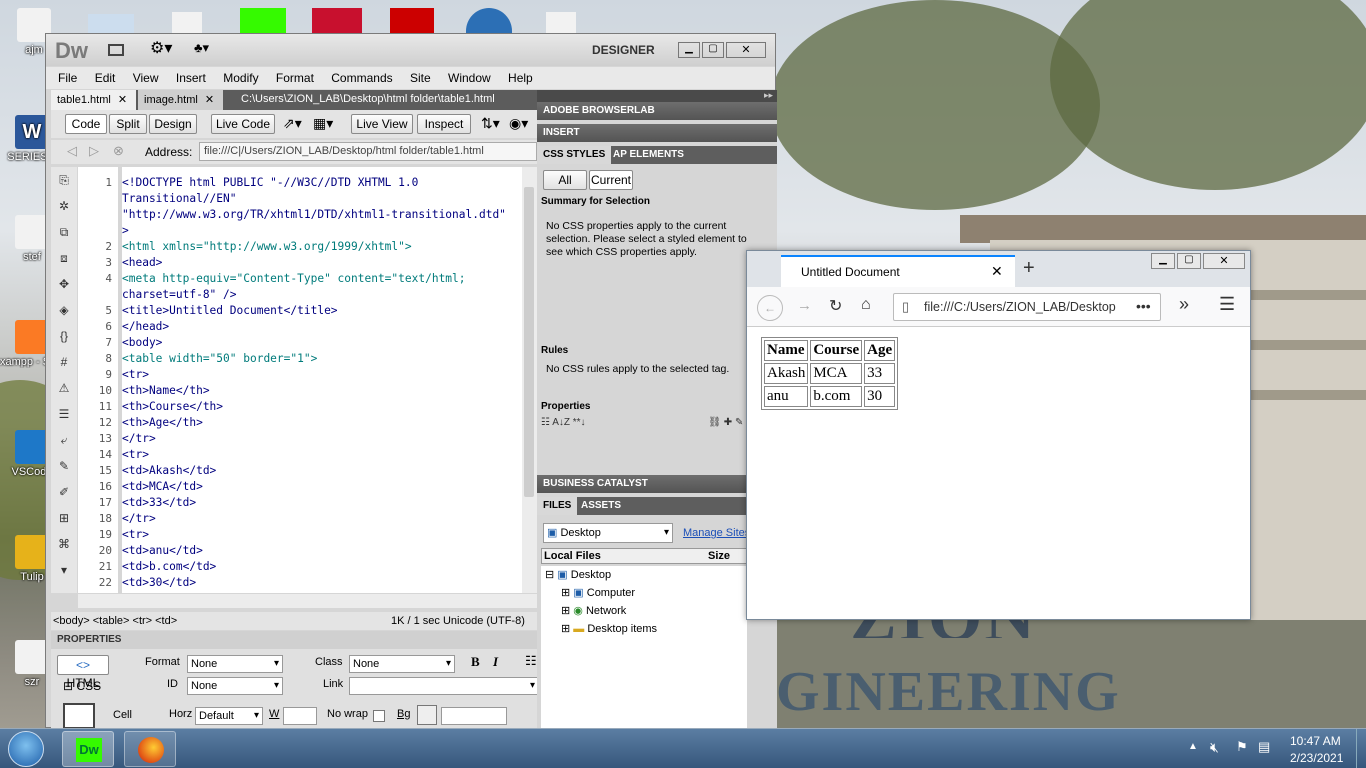  I want to click on gear-icon: ⚙▾, so click(161, 48).